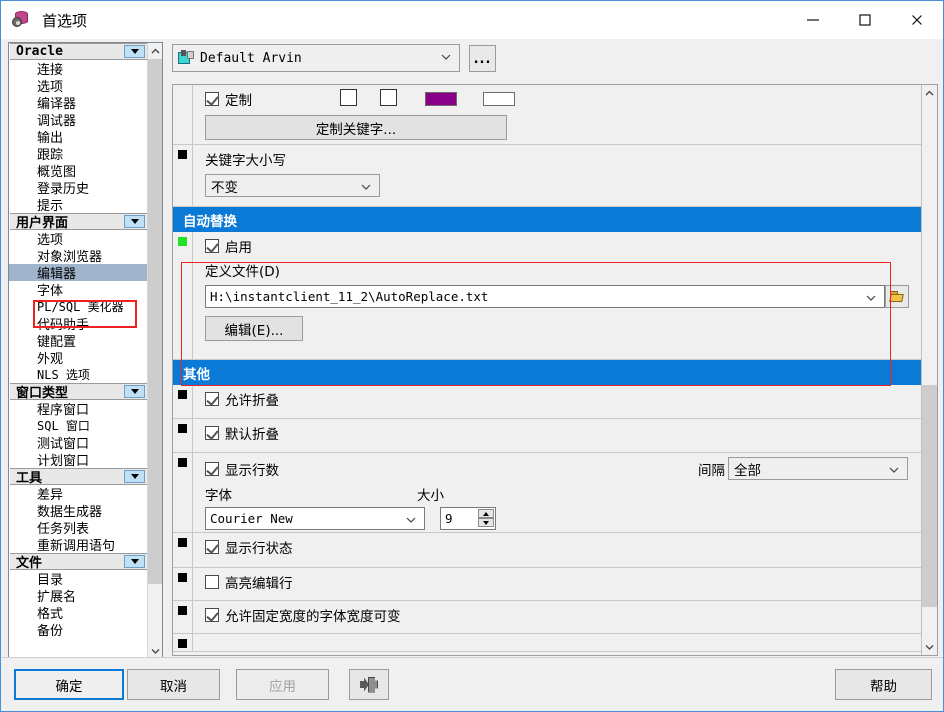 This screenshot has width=944, height=712. I want to click on show-line-status-checkbox: 显示行状态, so click(249, 547).